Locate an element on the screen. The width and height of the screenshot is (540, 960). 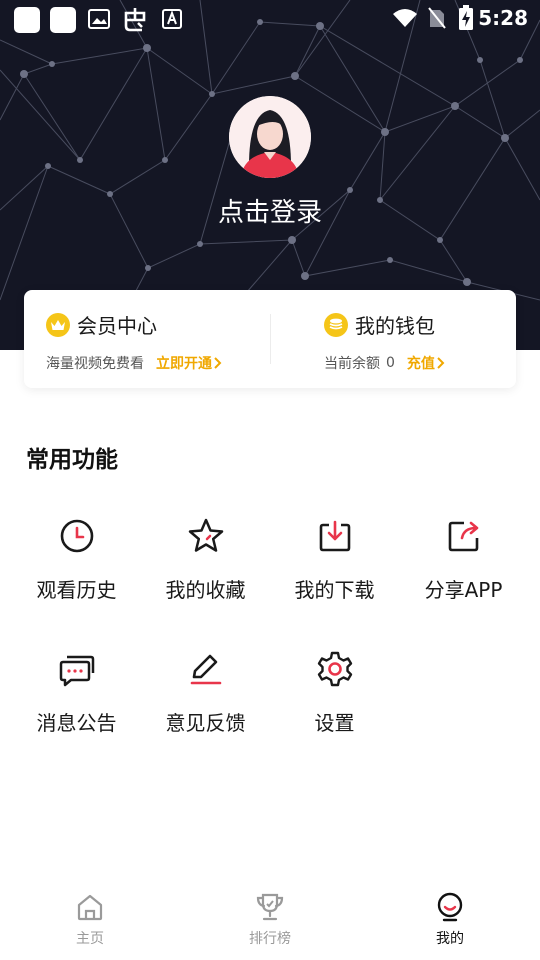
nav-ranking: 排行榜 is located at coordinates (270, 920).